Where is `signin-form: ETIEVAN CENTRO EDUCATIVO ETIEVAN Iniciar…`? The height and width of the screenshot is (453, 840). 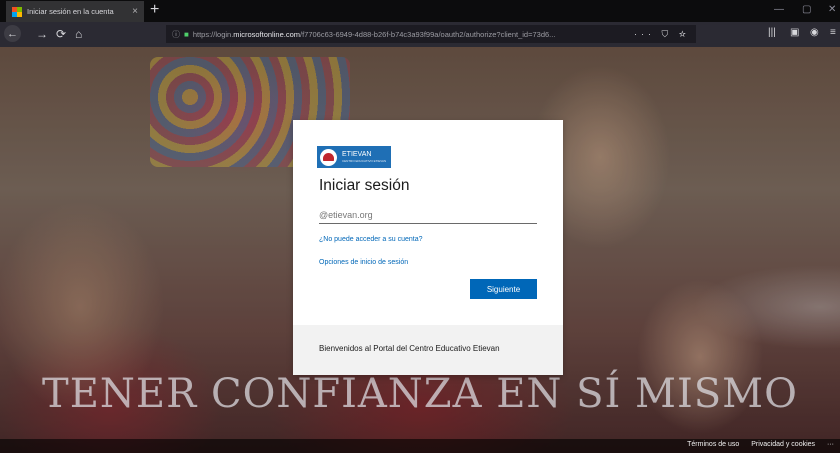 signin-form: ETIEVAN CENTRO EDUCATIVO ETIEVAN Iniciar… is located at coordinates (428, 222).